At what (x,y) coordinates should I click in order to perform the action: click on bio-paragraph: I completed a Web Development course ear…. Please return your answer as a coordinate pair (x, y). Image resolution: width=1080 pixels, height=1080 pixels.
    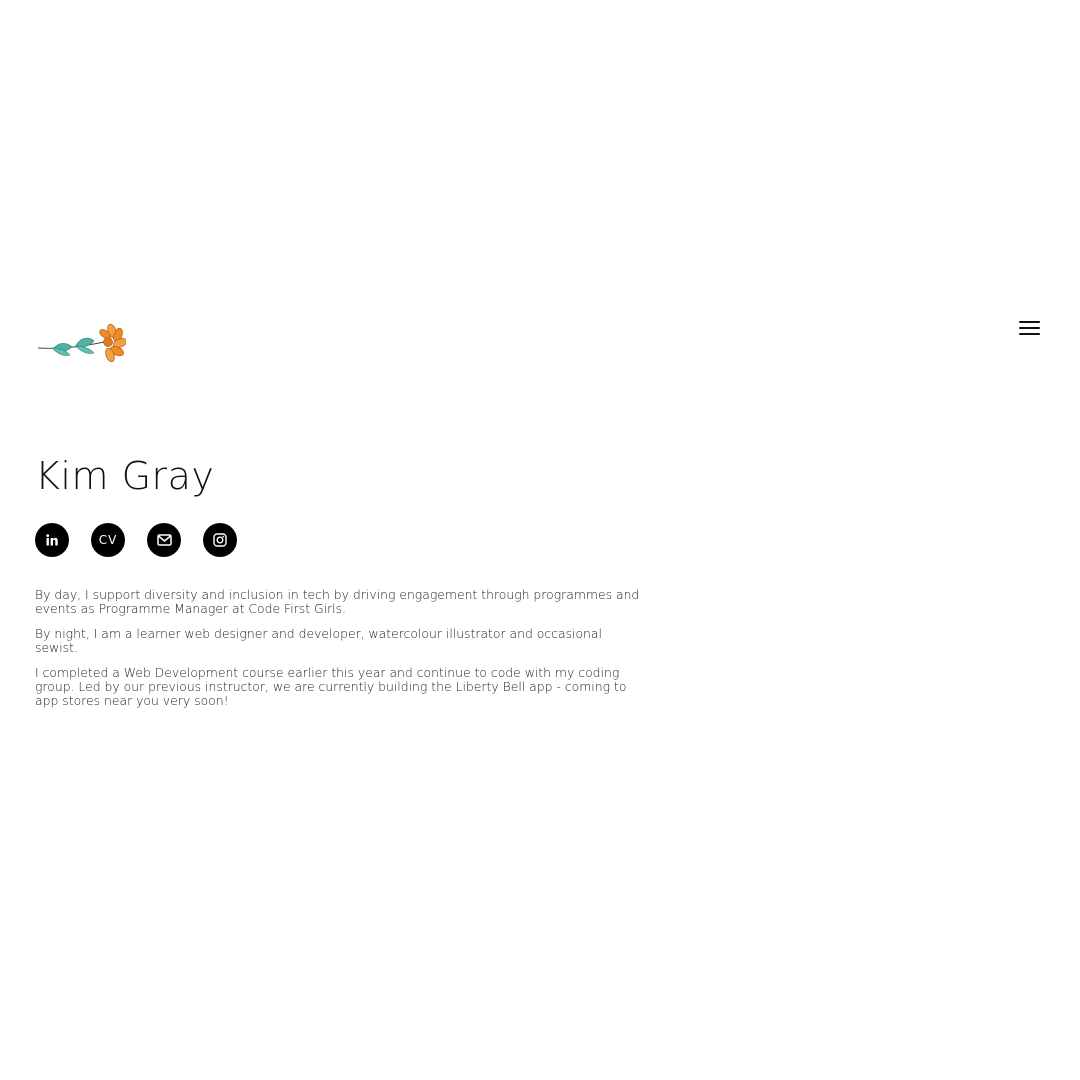
    Looking at the image, I should click on (331, 686).